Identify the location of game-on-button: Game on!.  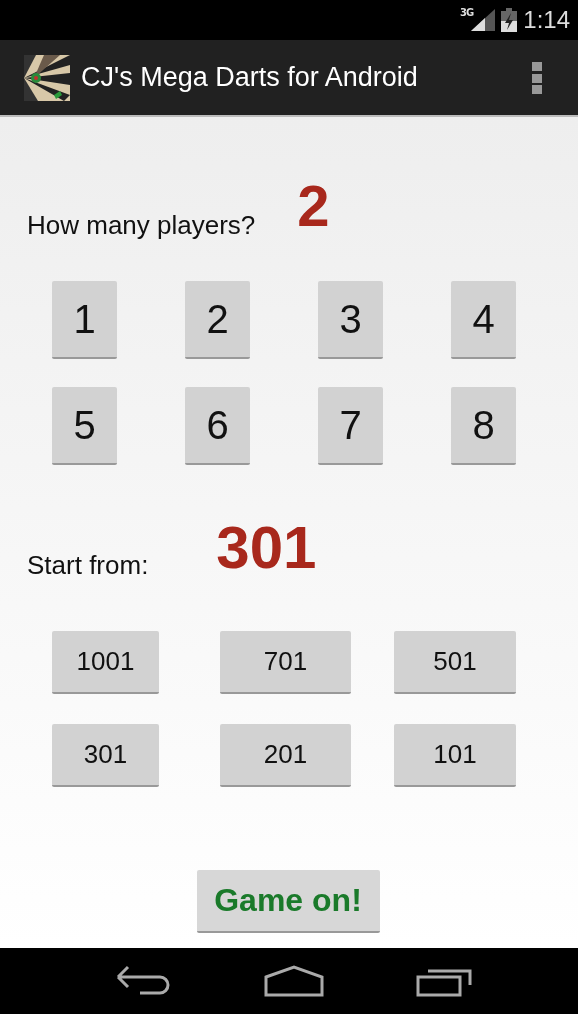
(288, 901).